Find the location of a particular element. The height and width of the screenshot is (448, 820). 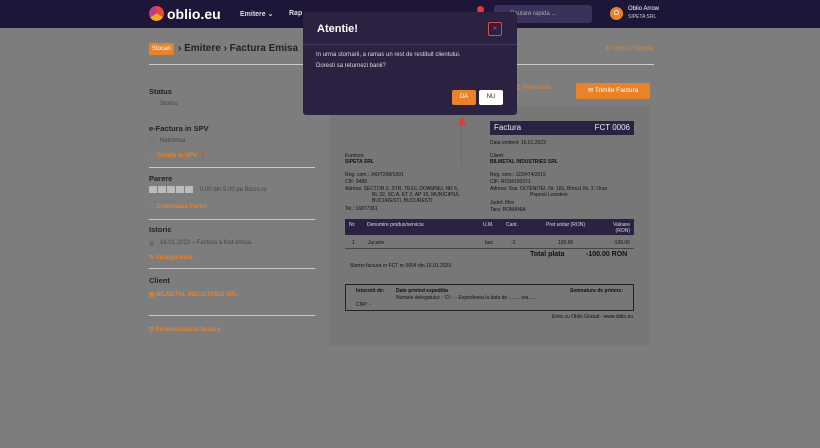

istoric-value: 16.01.2023 – Factura a fost emisa is located at coordinates (206, 243).